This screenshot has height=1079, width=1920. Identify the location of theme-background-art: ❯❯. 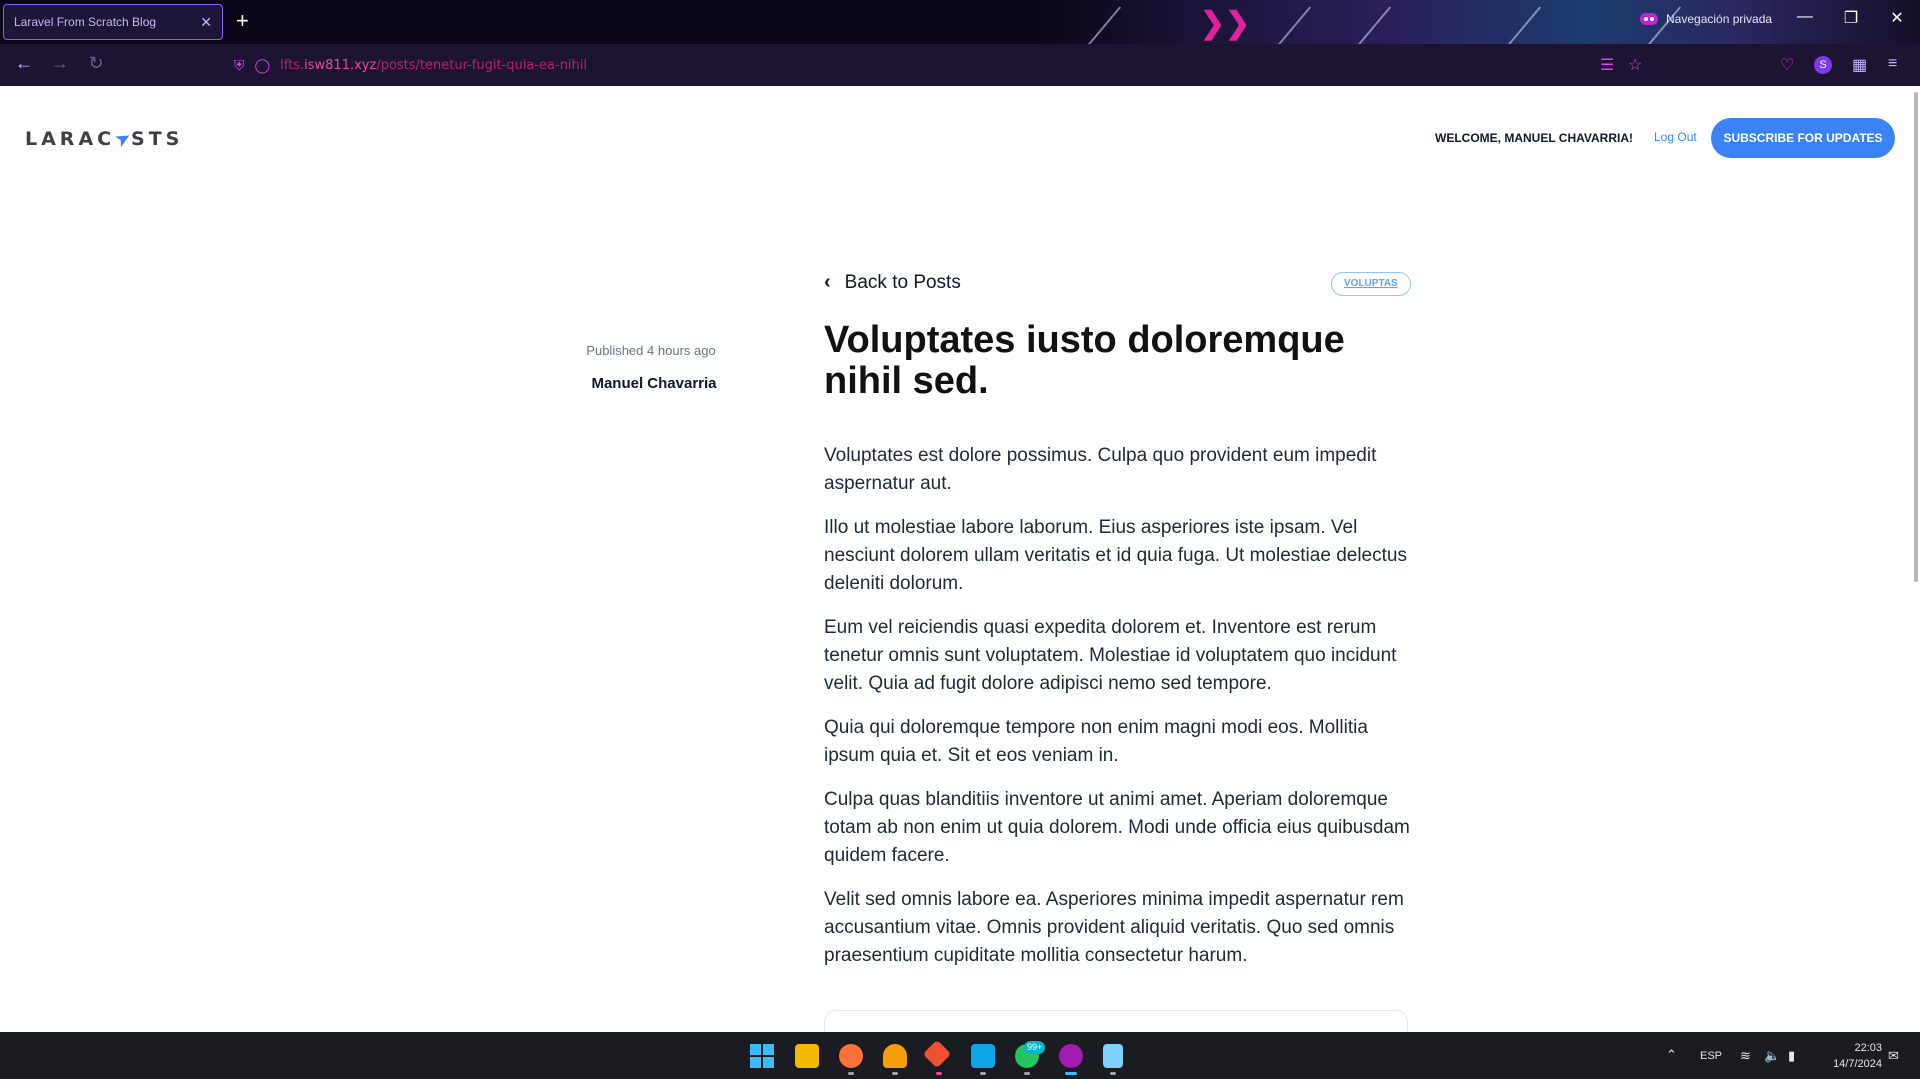
(1480, 22).